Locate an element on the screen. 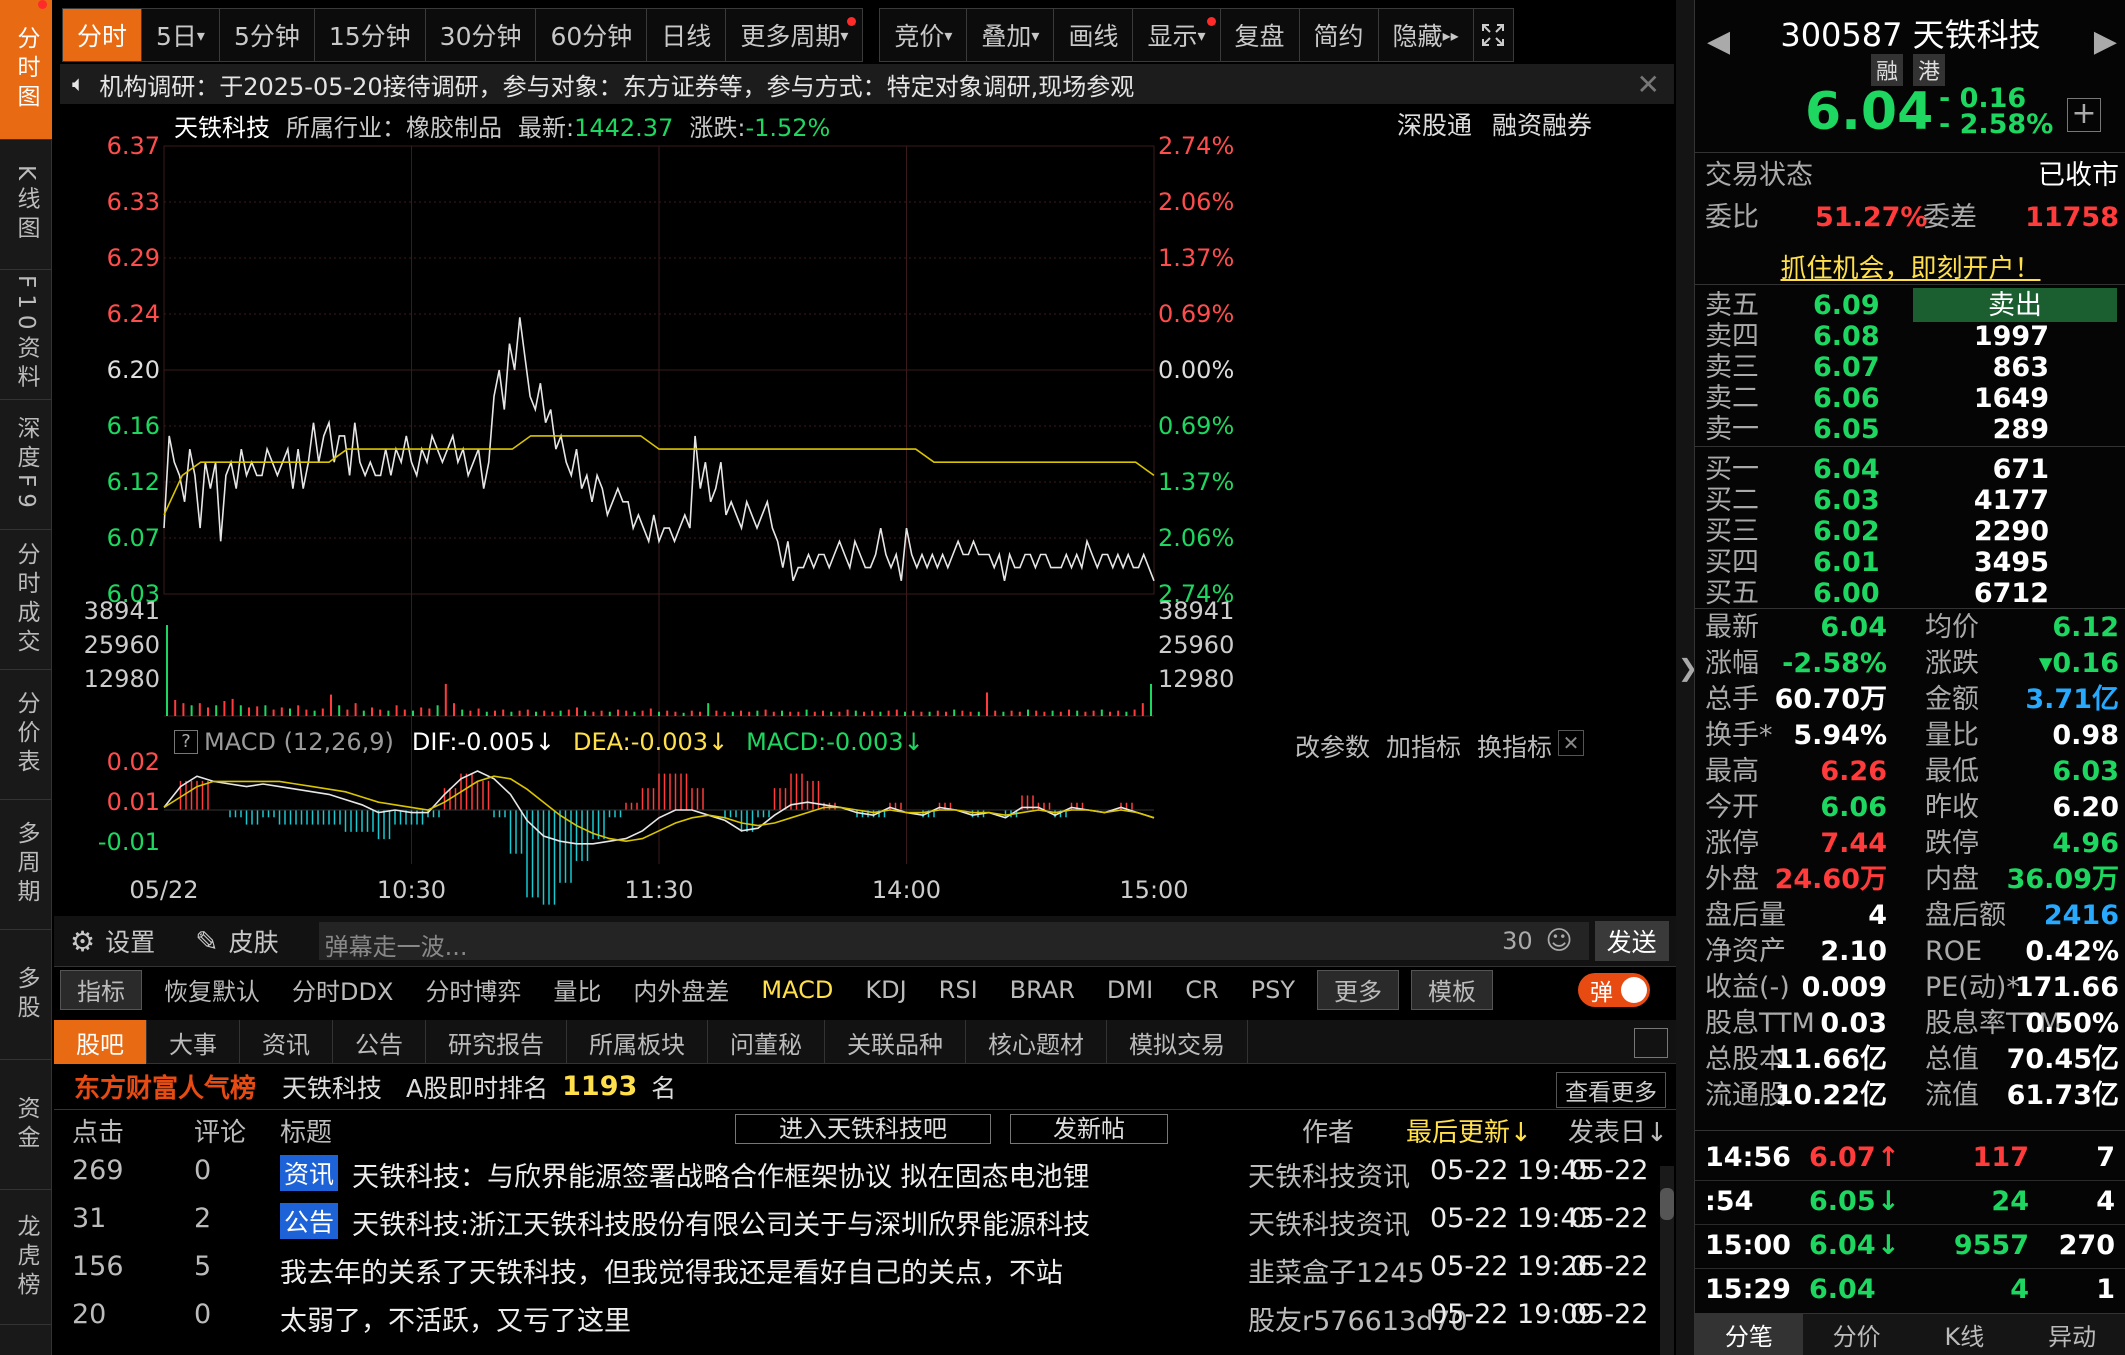  quote-tab-3: 异动 is located at coordinates (2071, 1334).